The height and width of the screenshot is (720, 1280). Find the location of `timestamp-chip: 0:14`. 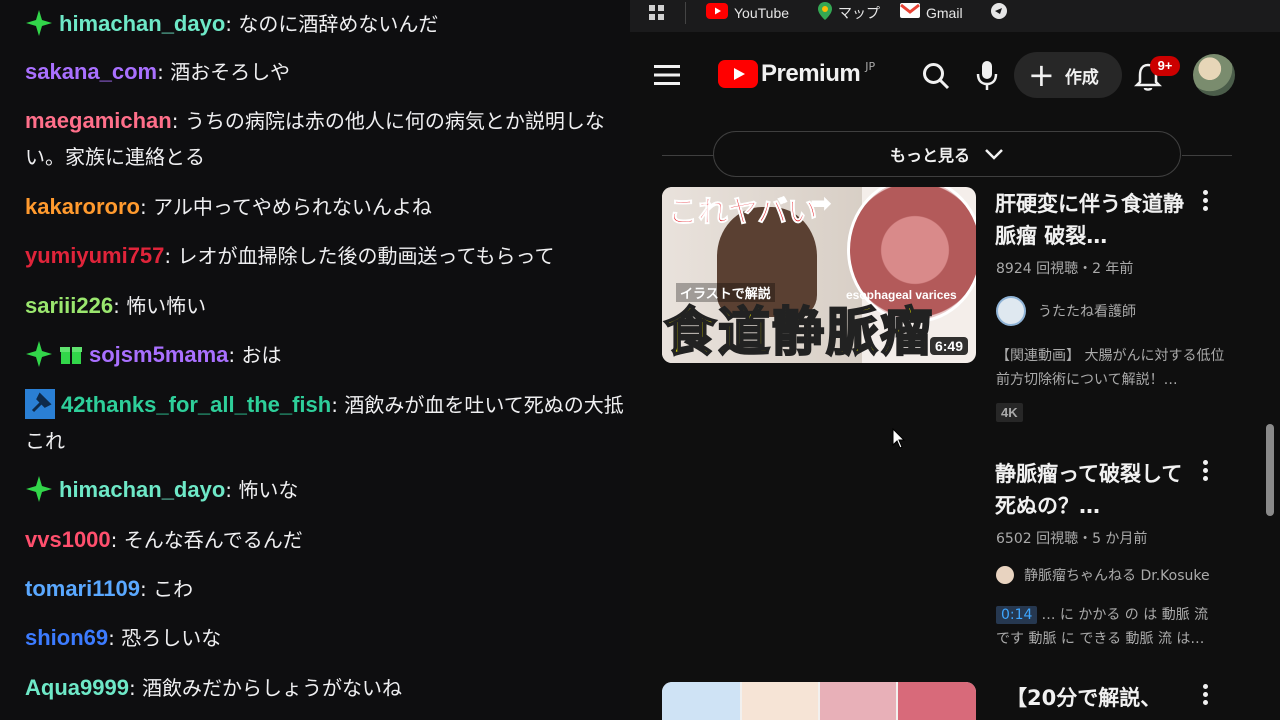

timestamp-chip: 0:14 is located at coordinates (1017, 615).